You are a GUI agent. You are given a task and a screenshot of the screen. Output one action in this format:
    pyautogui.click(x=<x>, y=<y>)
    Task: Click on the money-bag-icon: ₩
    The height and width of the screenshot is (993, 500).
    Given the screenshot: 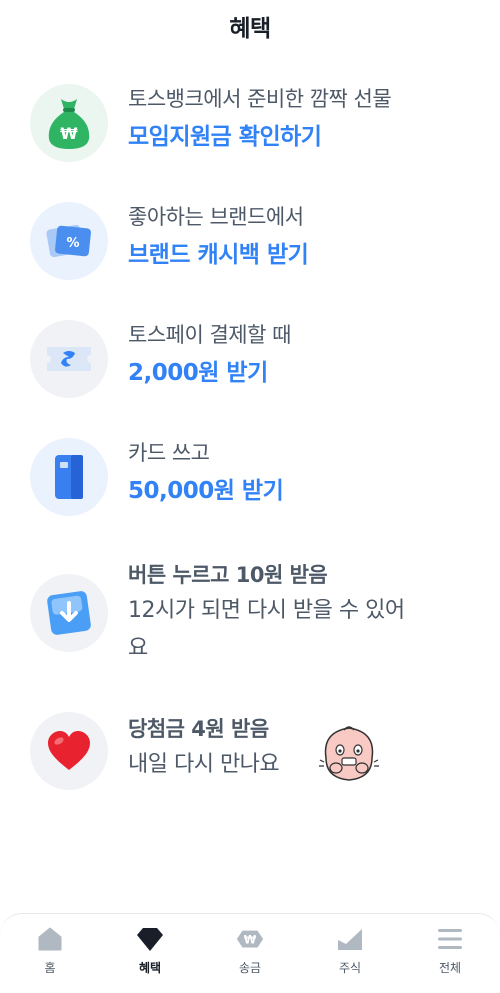 What is the action you would take?
    pyautogui.click(x=69, y=123)
    